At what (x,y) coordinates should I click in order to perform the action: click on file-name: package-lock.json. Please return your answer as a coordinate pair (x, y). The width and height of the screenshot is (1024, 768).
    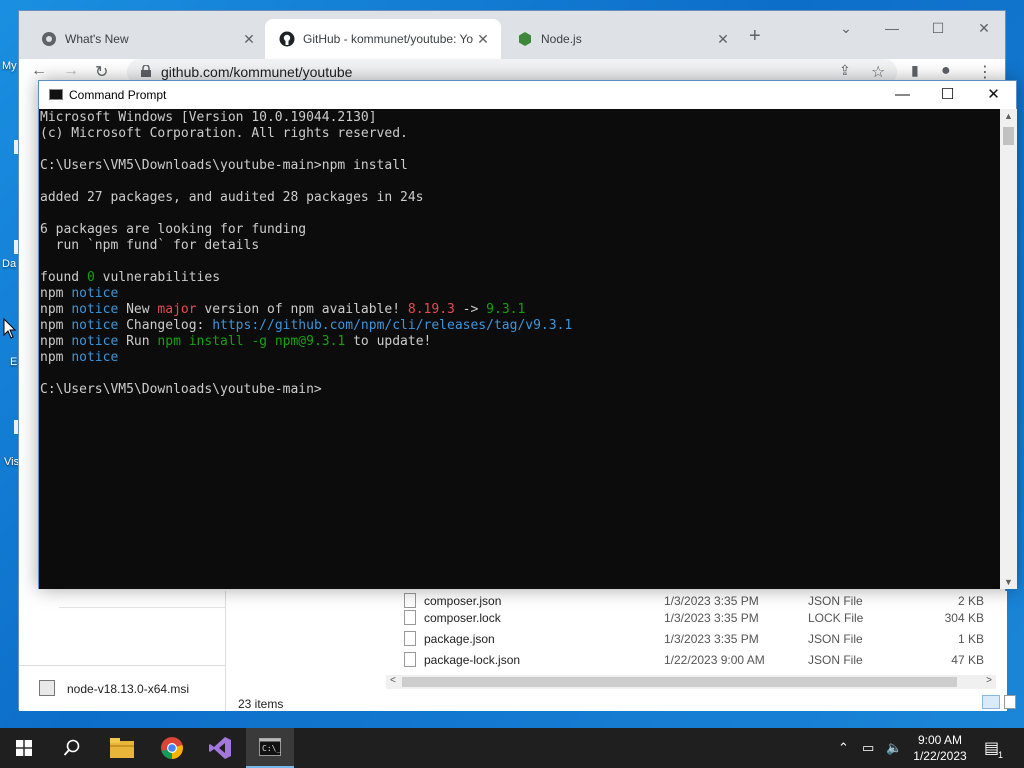
    Looking at the image, I should click on (472, 660).